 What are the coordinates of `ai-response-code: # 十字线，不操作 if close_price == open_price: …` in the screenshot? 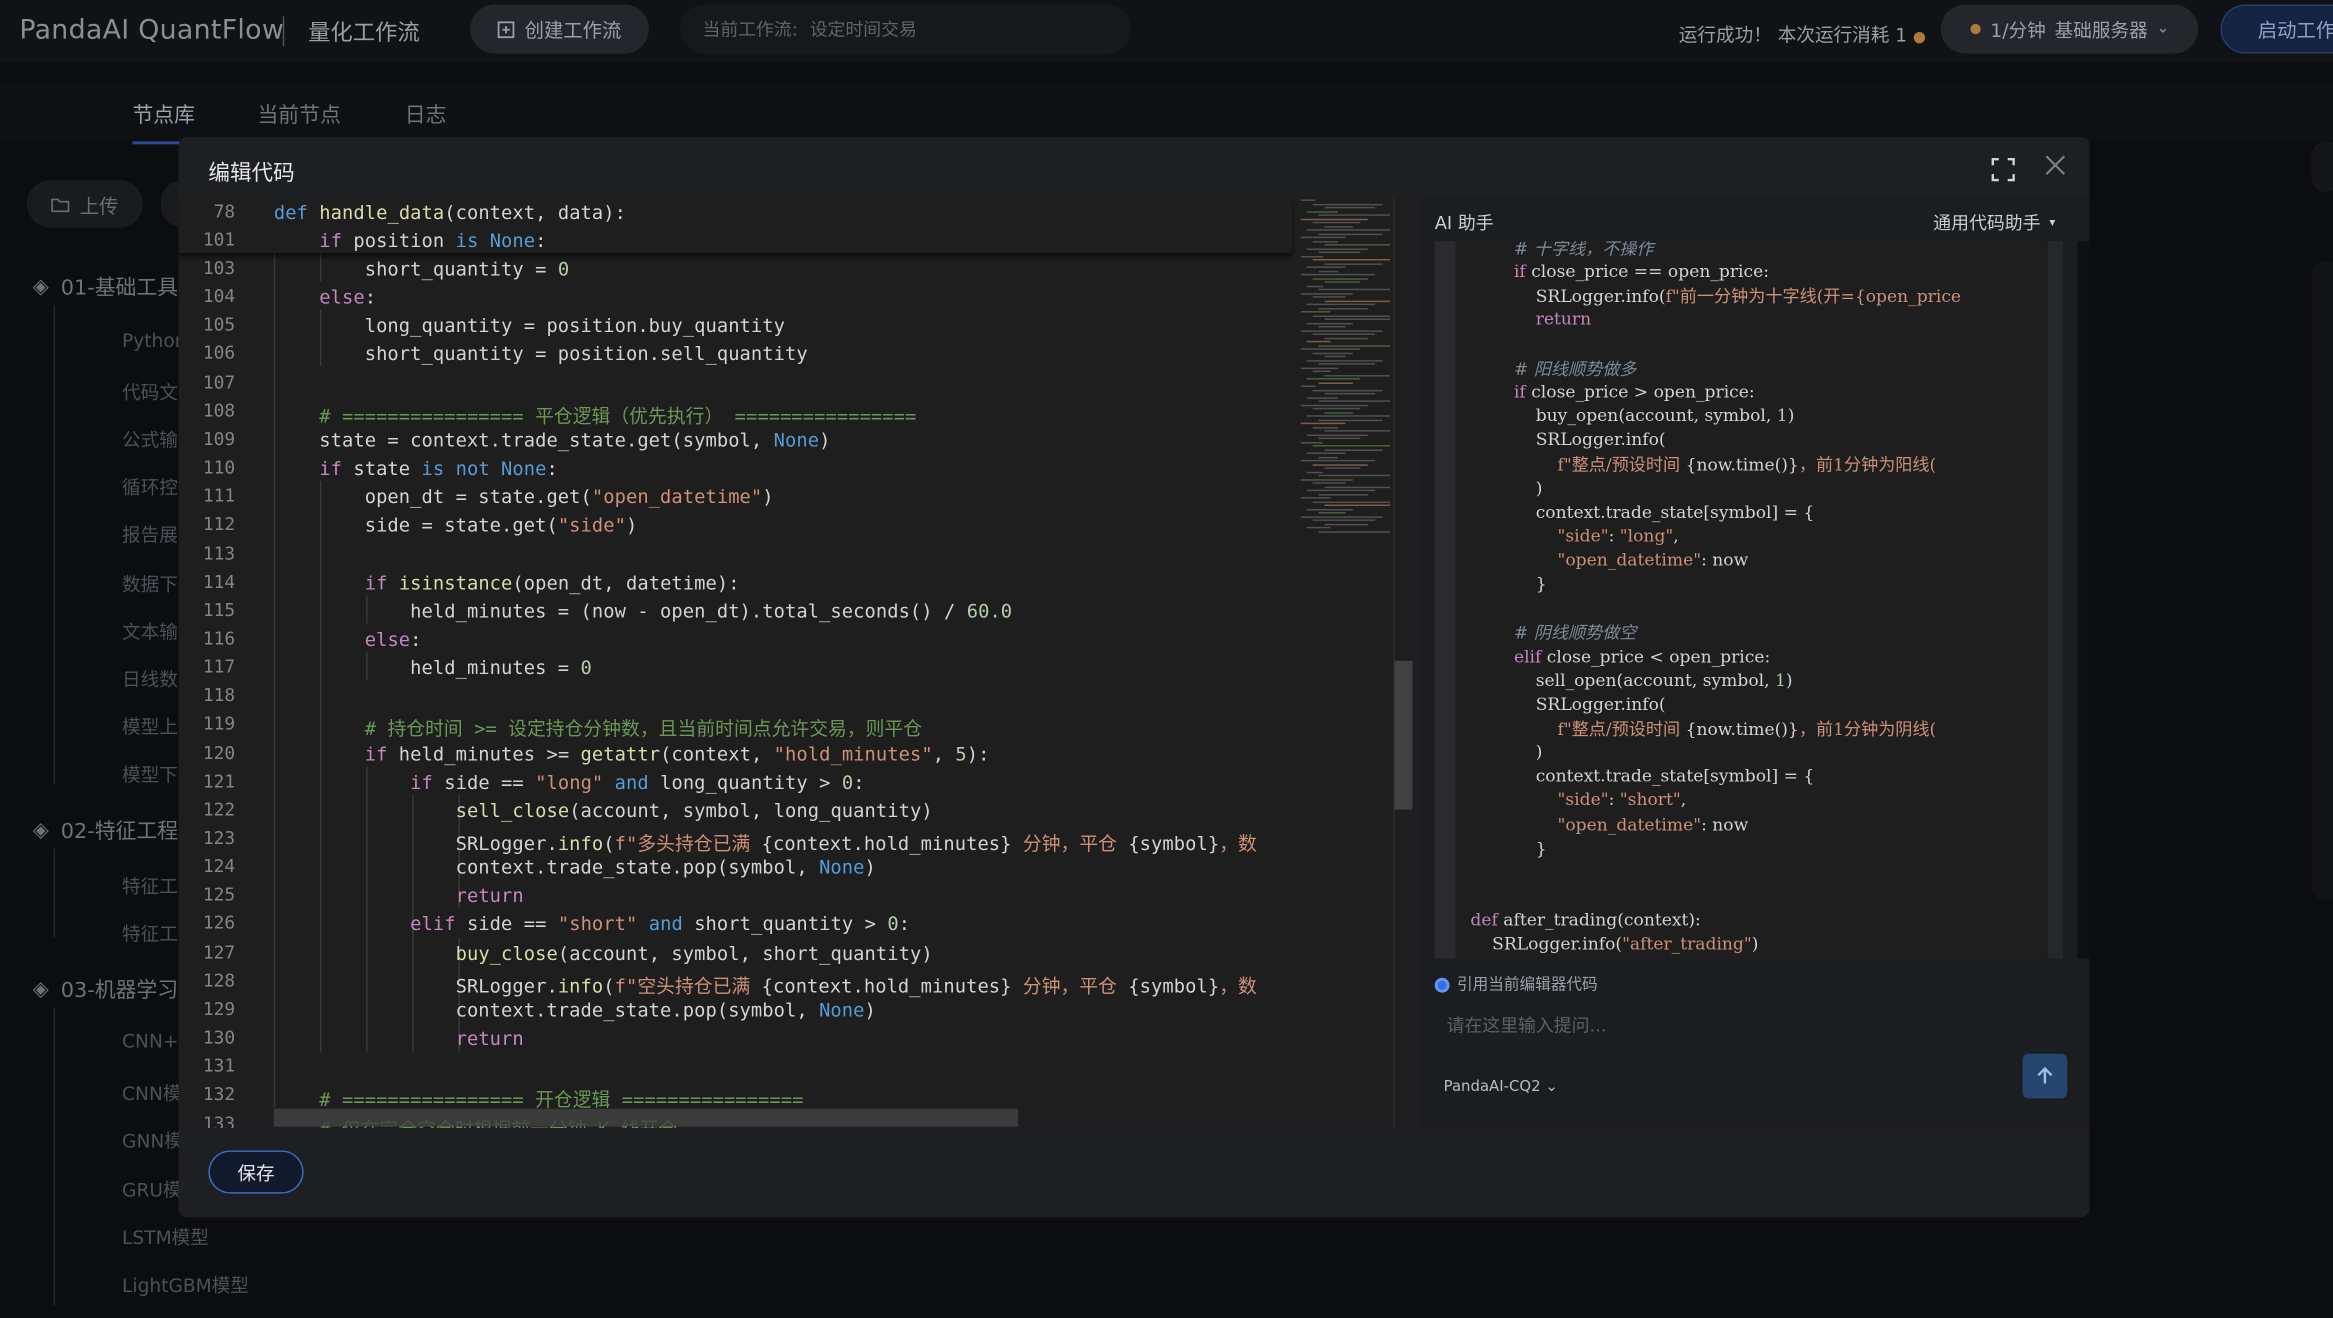 It's located at (1739, 600).